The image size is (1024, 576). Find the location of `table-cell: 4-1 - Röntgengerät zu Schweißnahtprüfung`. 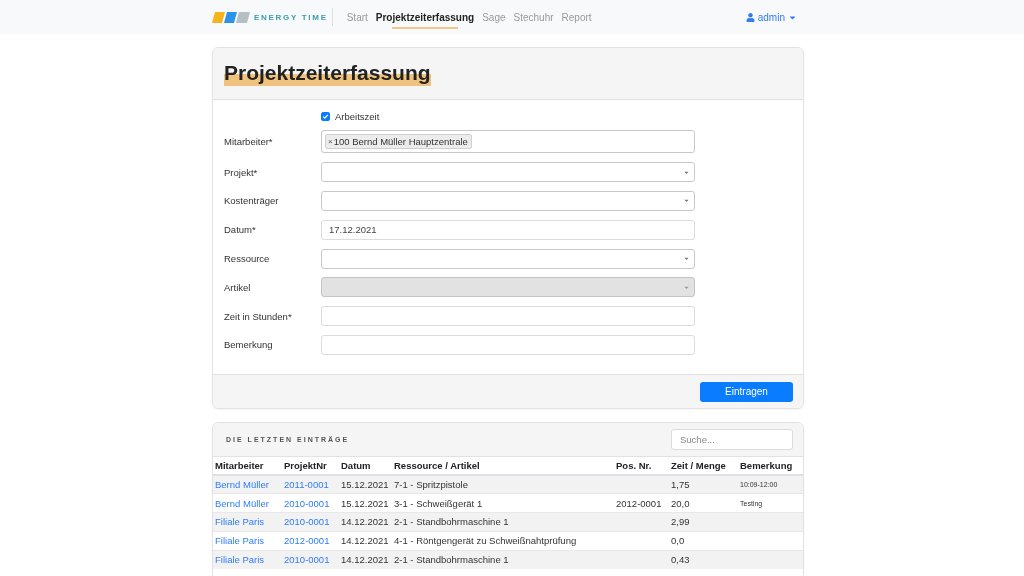

table-cell: 4-1 - Röntgengerät zu Schweißnahtprüfung is located at coordinates (503, 540).